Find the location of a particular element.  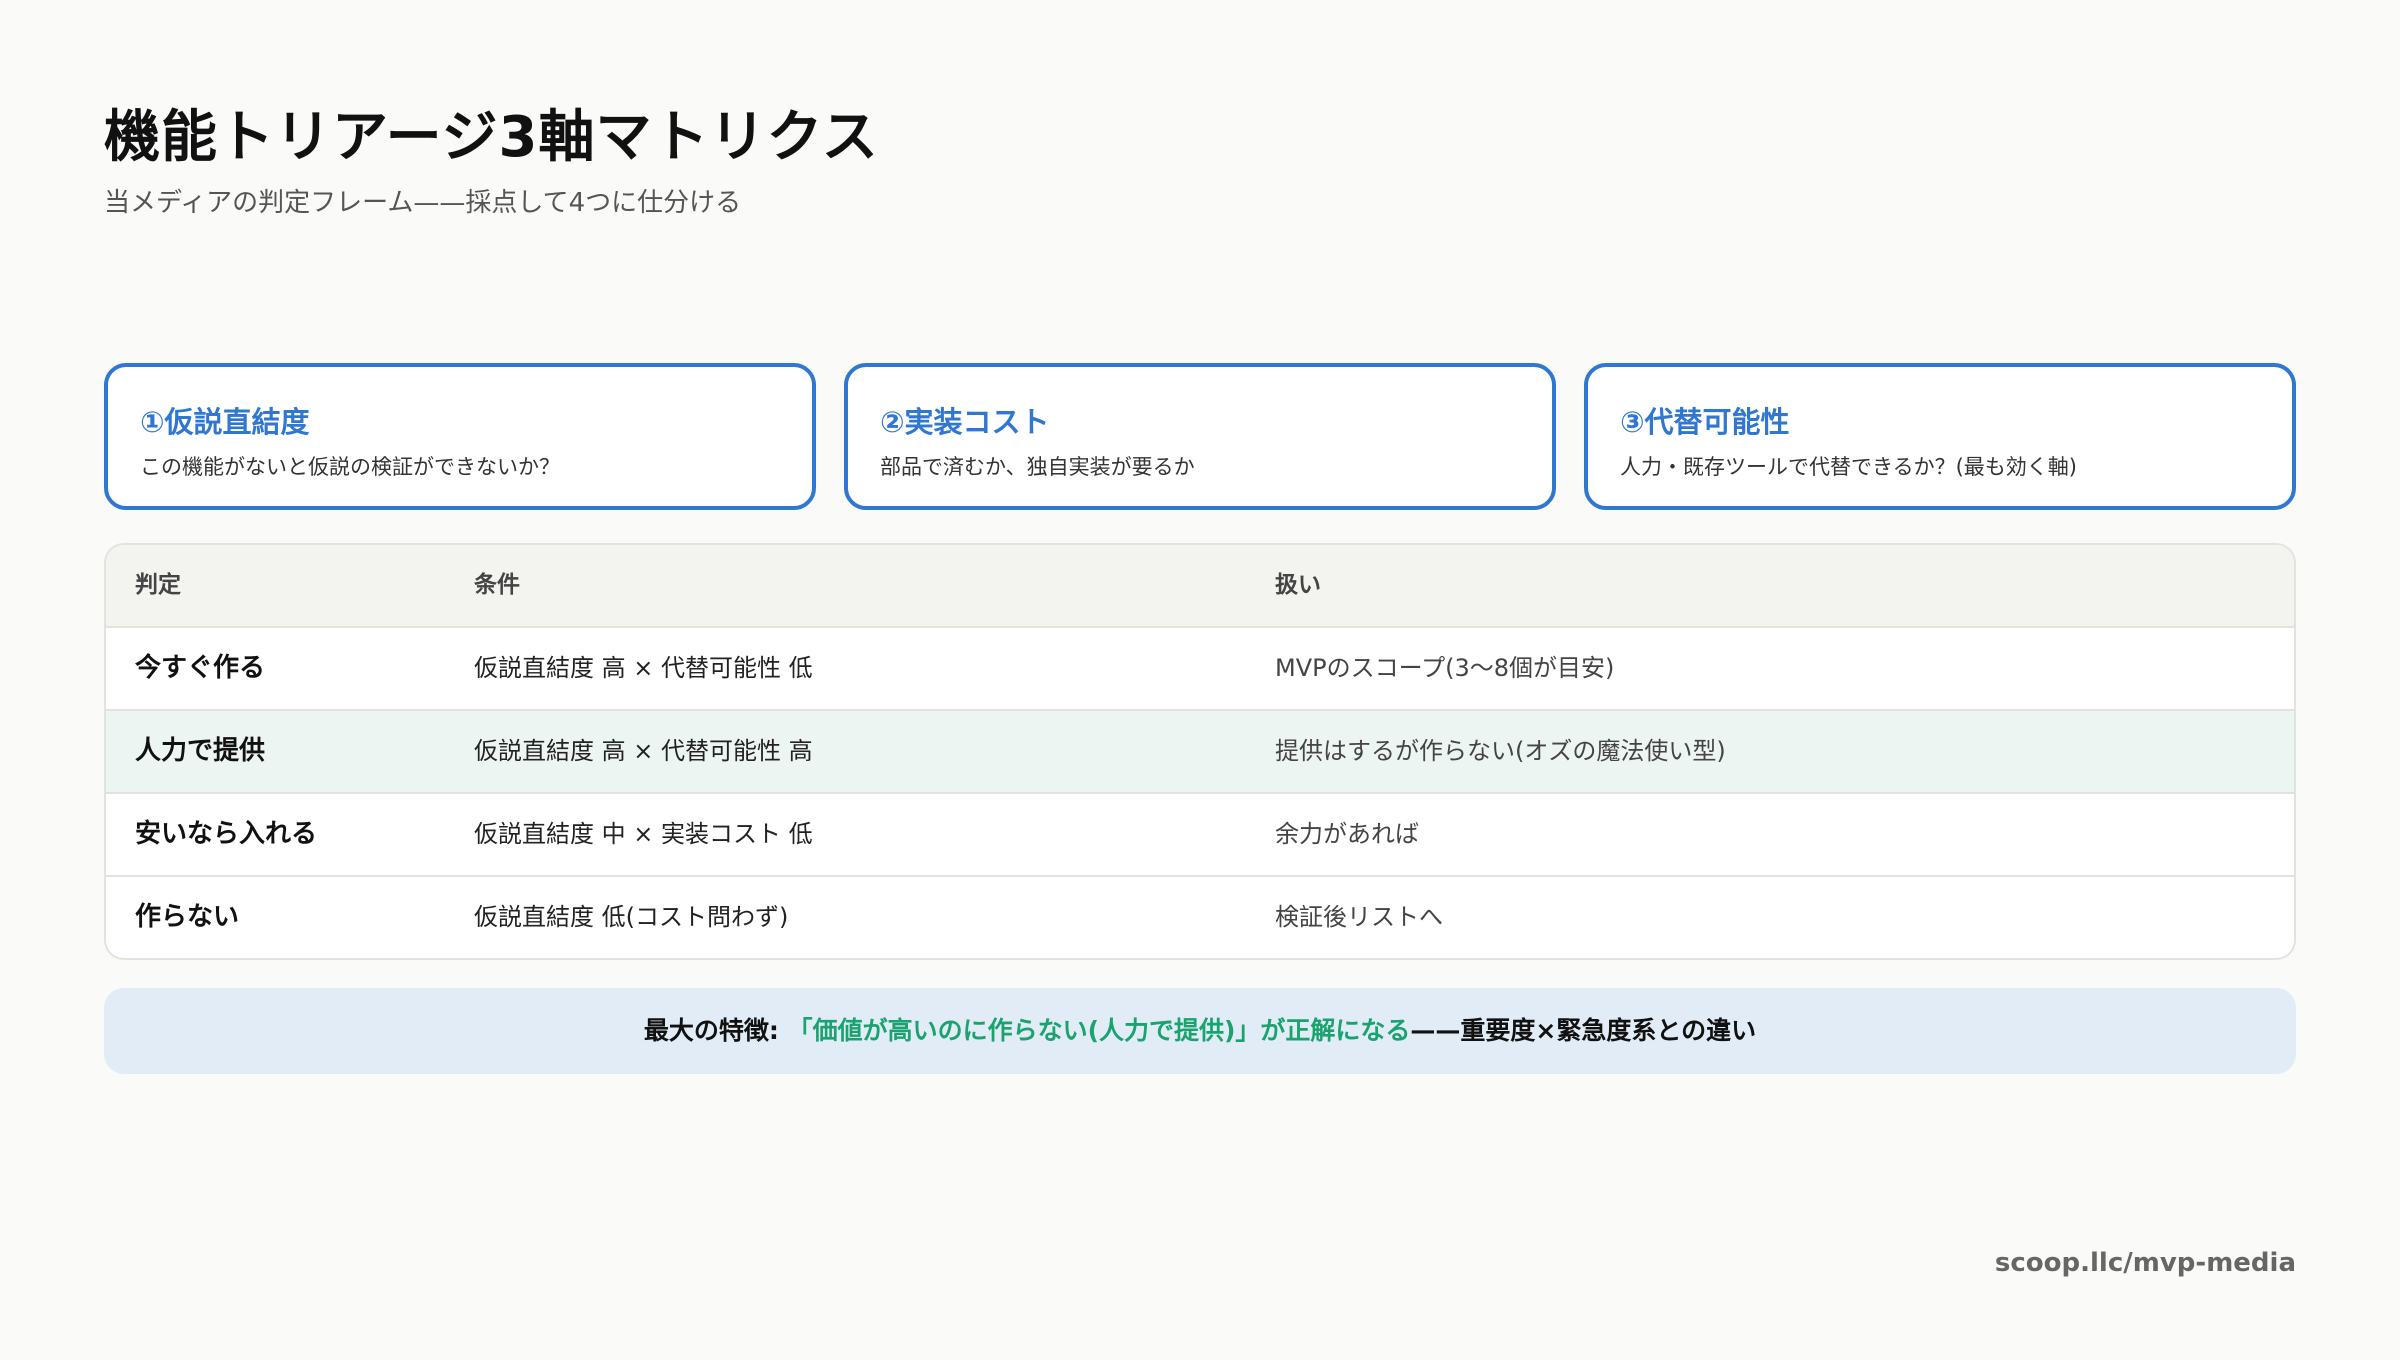

axis-title: ③代替可能性 is located at coordinates (1705, 422).